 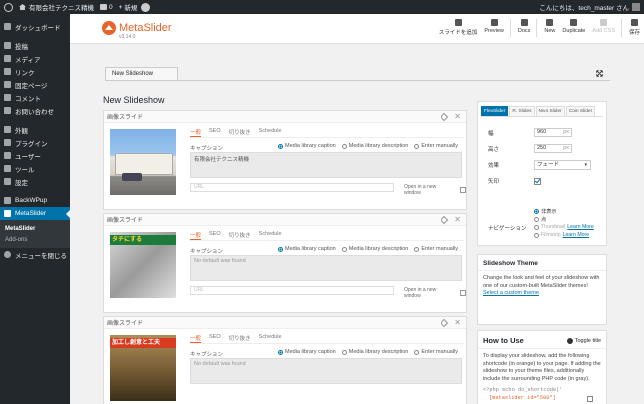 What do you see at coordinates (634, 28) in the screenshot?
I see `save-button: 保存` at bounding box center [634, 28].